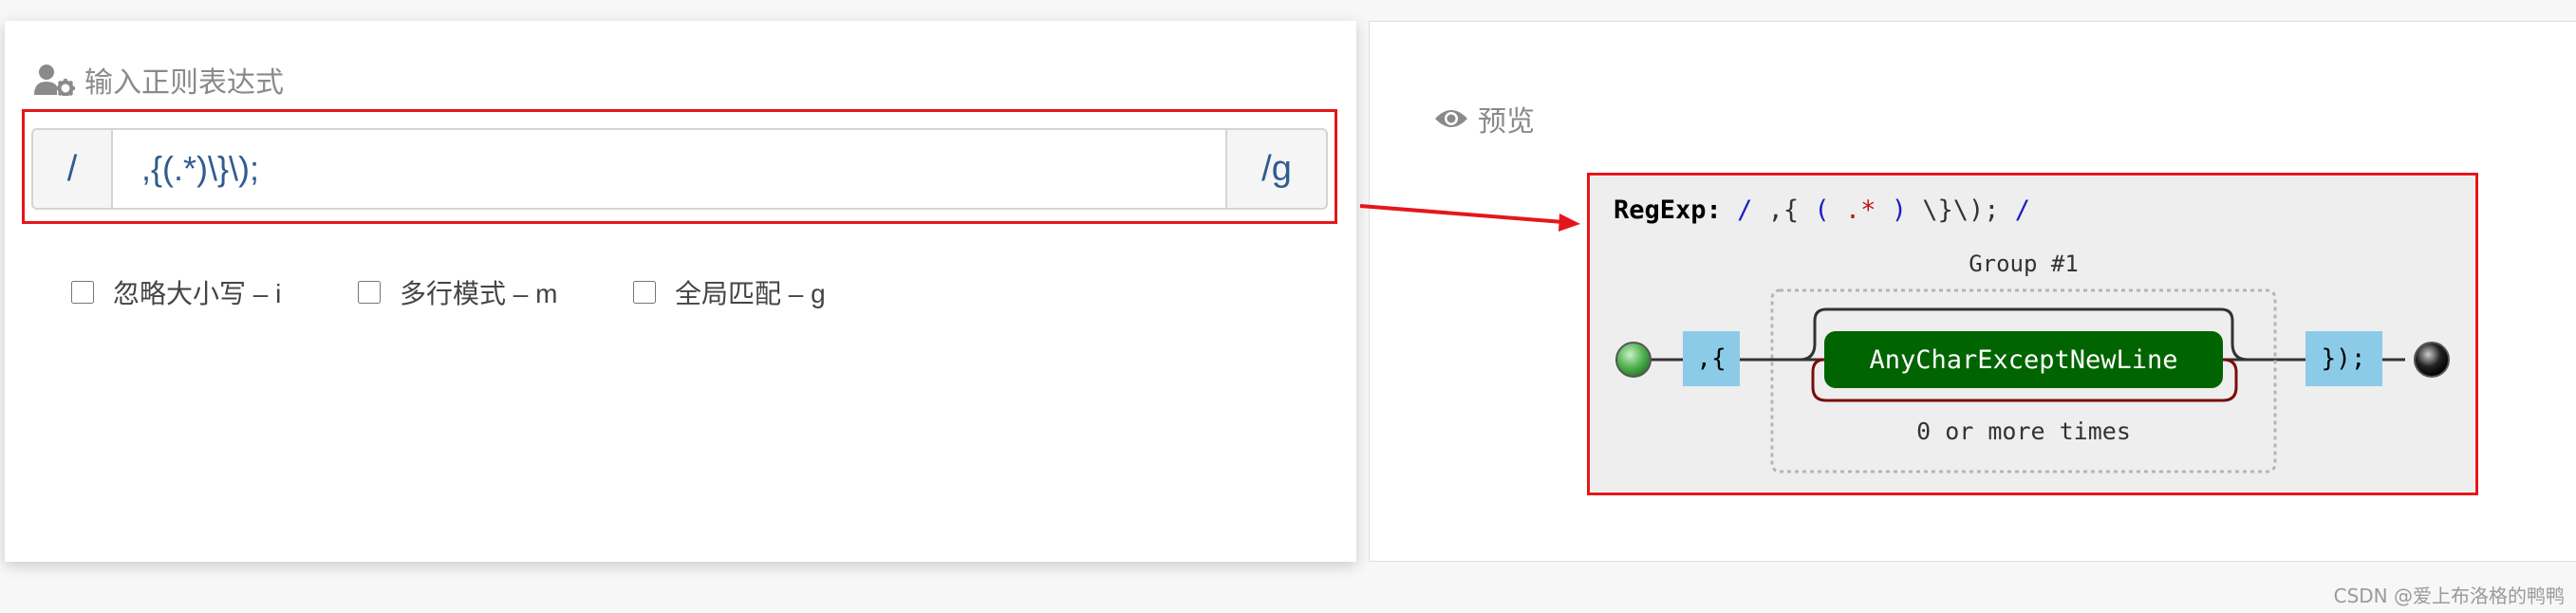  Describe the element at coordinates (1469, 218) in the screenshot. I see `annotation-arrow` at that location.